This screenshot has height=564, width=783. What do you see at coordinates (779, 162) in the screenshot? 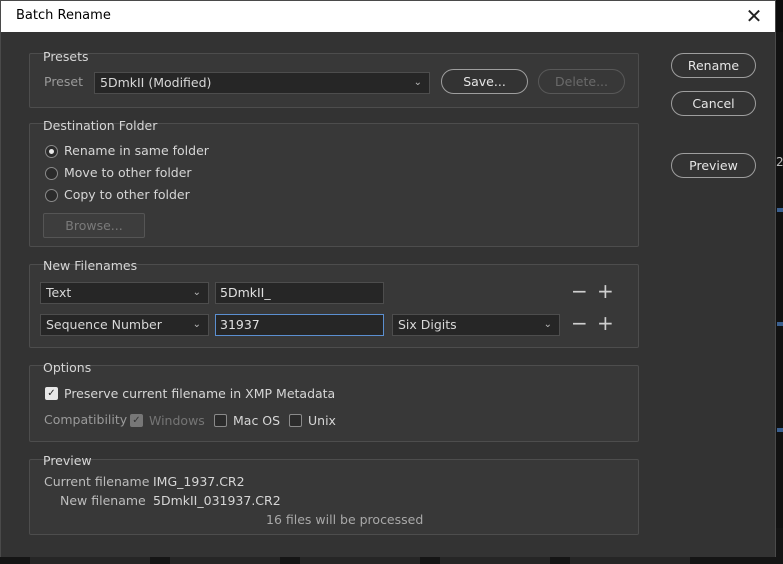
I see `background-digit: 2` at bounding box center [779, 162].